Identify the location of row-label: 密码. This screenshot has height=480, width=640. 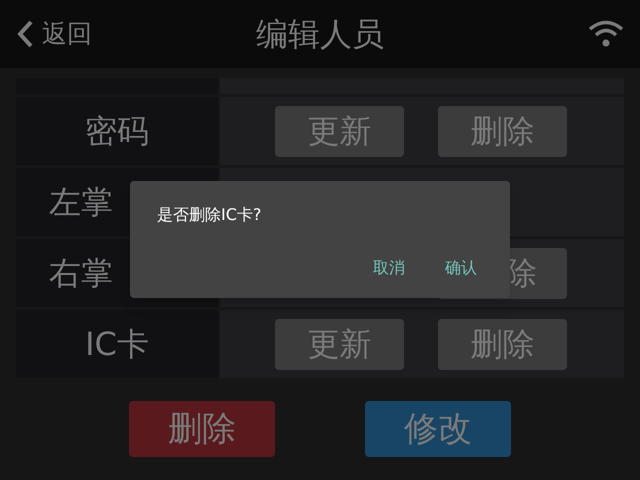
(117, 131).